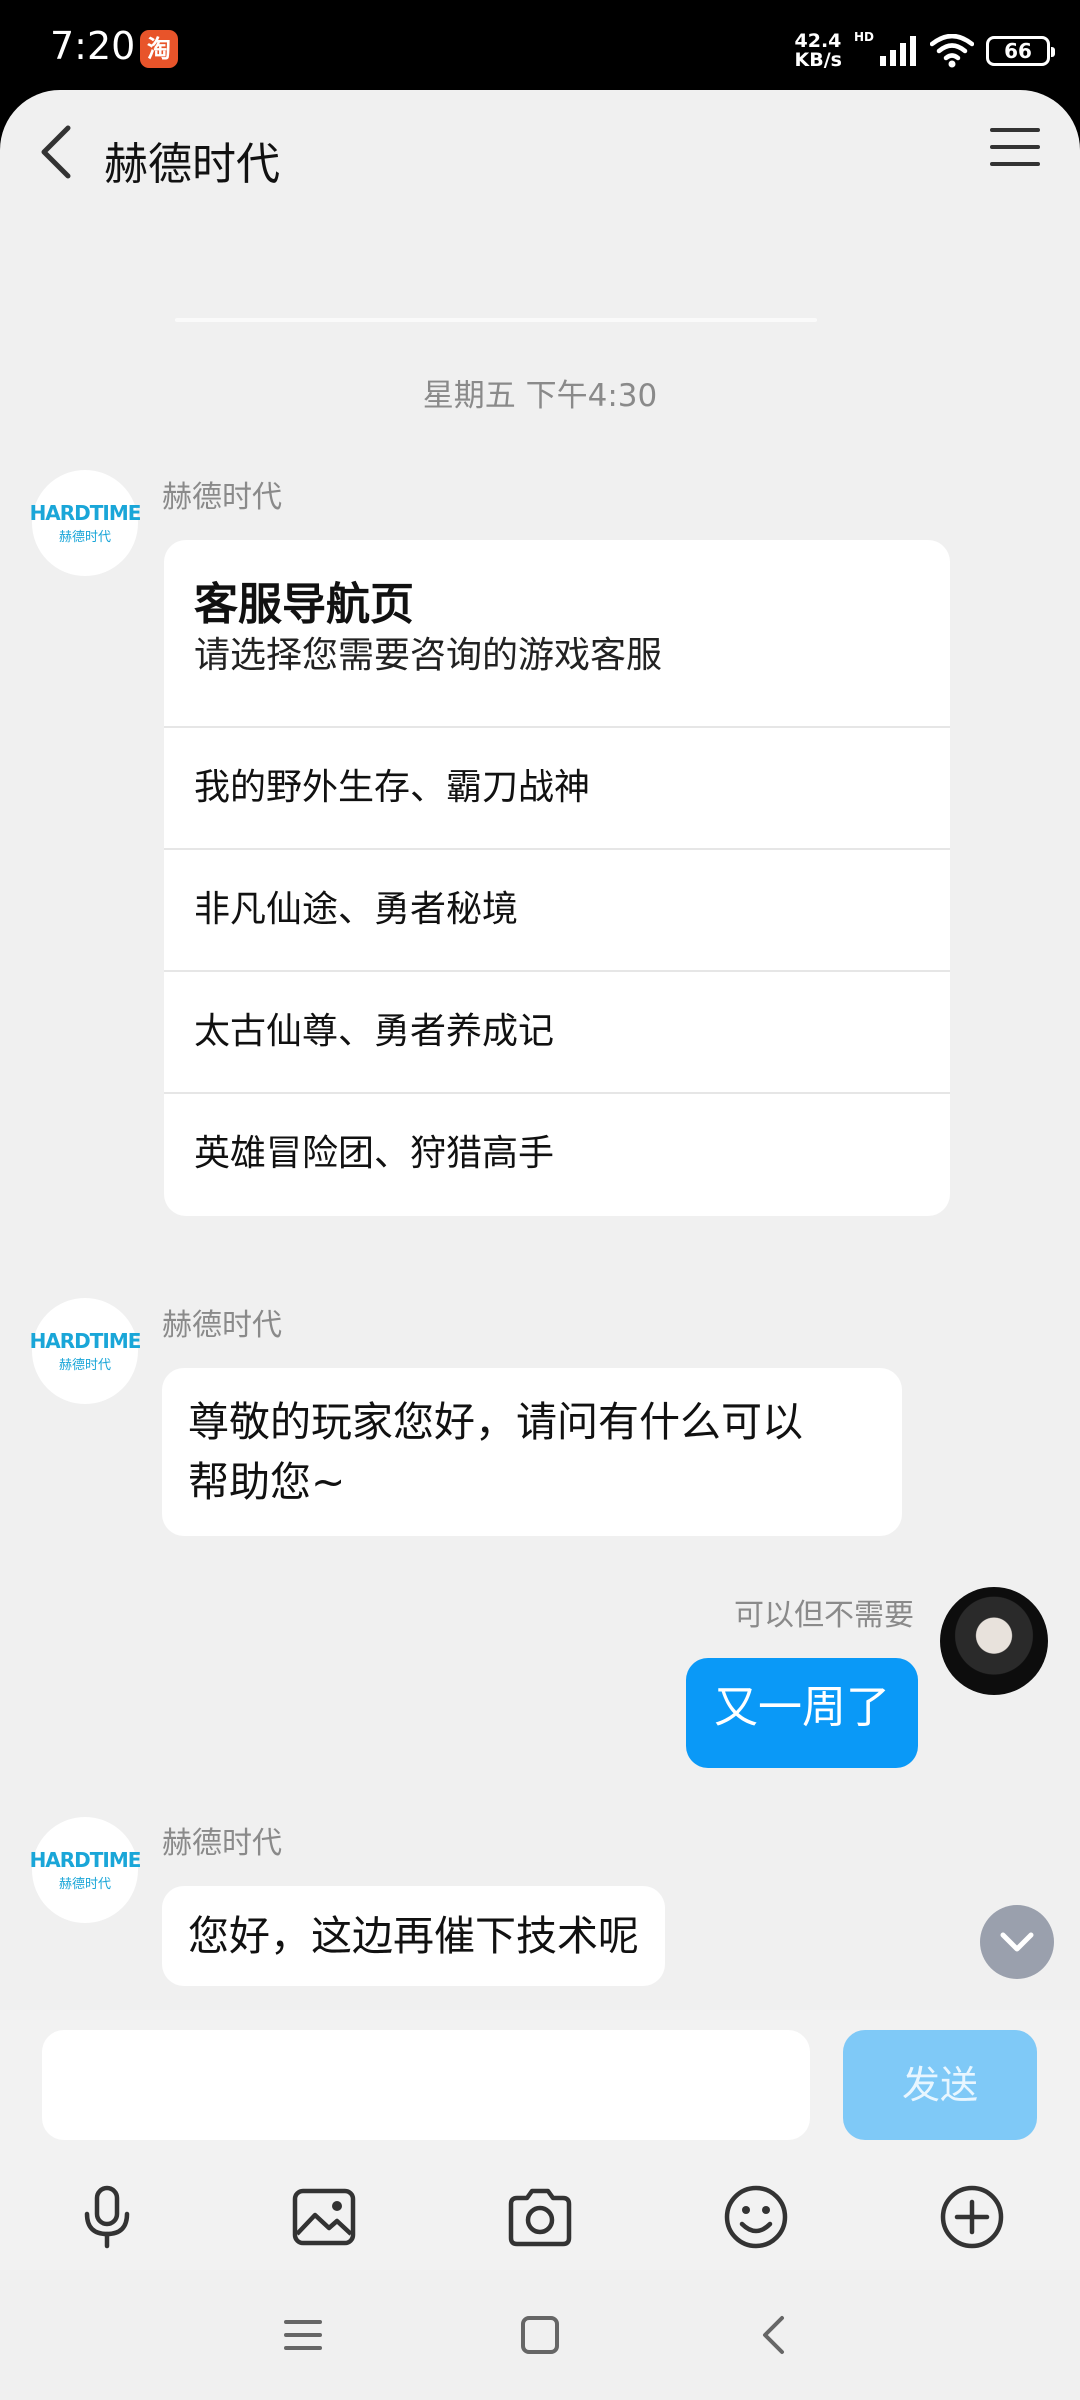 This screenshot has height=2400, width=1080. Describe the element at coordinates (426, 2085) in the screenshot. I see `message-input` at that location.